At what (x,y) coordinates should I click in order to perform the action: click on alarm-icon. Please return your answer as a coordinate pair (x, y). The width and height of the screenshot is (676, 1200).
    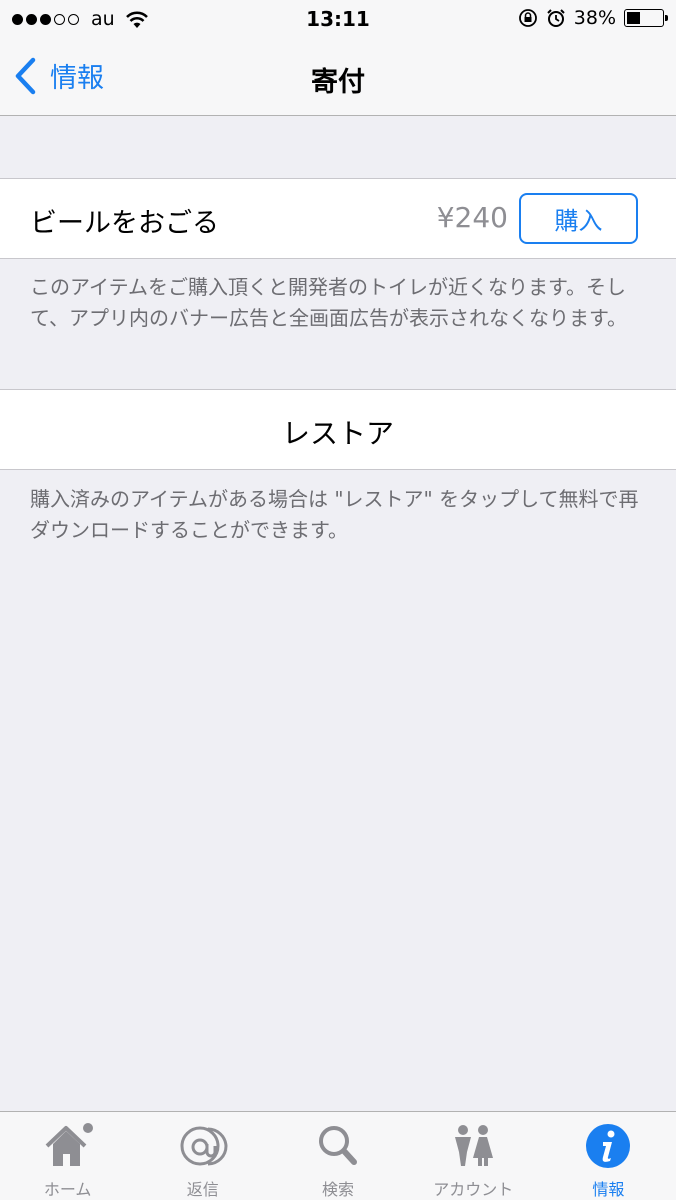
    Looking at the image, I should click on (556, 18).